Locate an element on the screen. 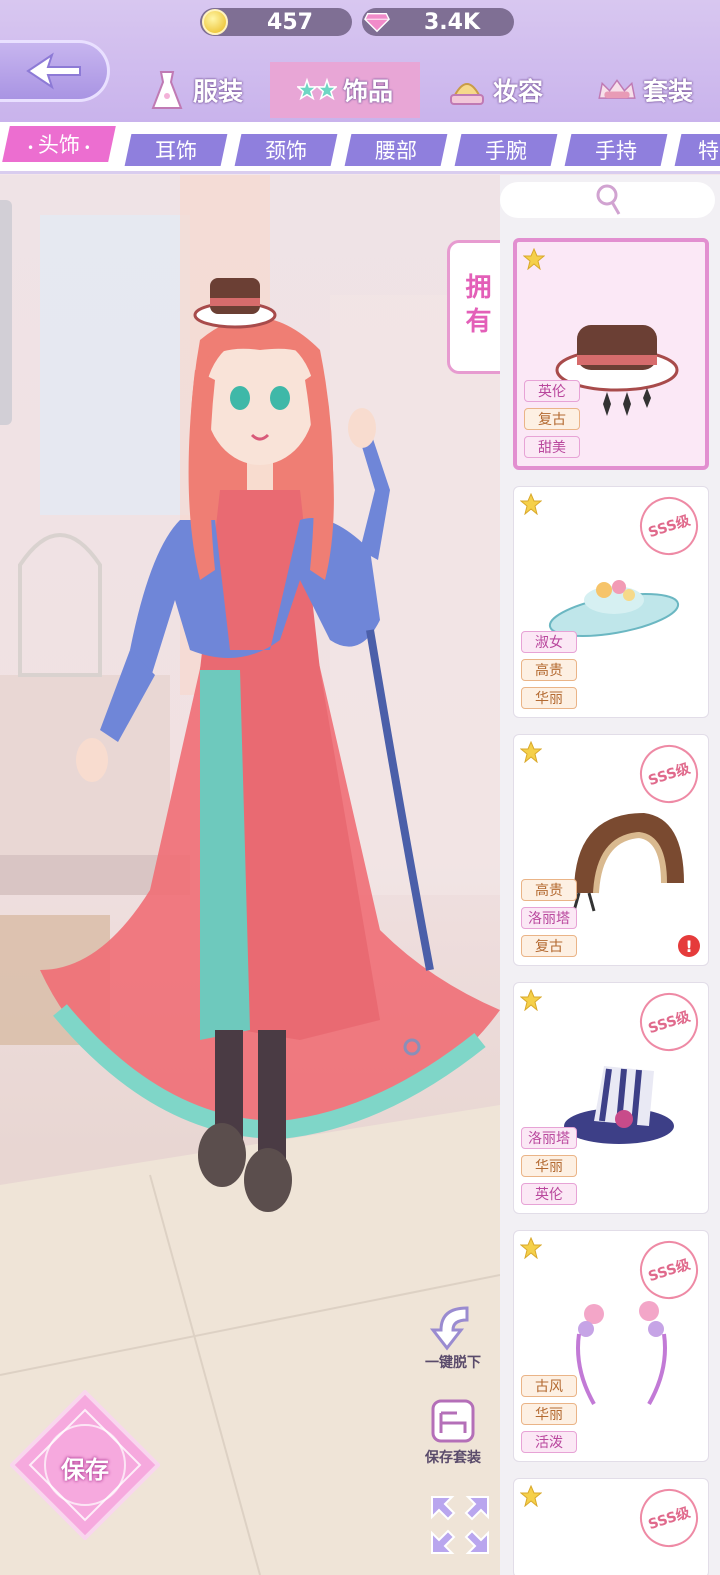  style-tag: 甜美 is located at coordinates (552, 447).